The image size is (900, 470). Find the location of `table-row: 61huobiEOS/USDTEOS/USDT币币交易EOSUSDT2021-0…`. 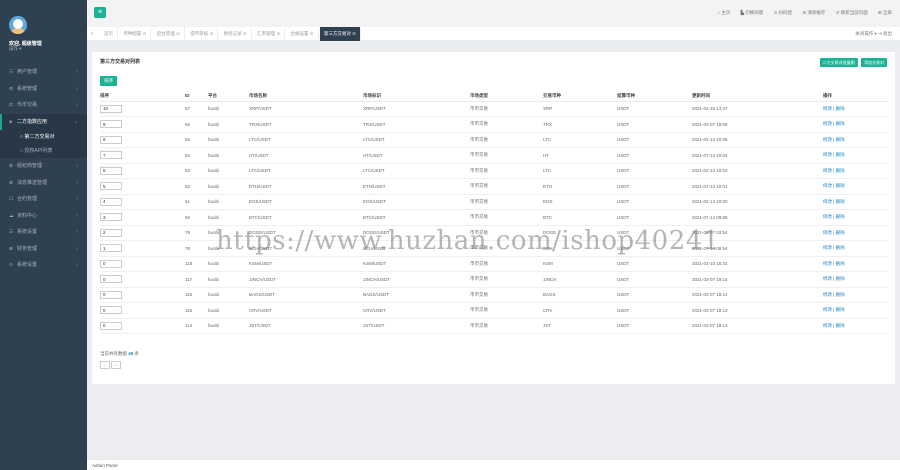

table-row: 61huobiEOS/USDTEOS/USDT币币交易EOSUSDT2021-0… is located at coordinates (493, 202).